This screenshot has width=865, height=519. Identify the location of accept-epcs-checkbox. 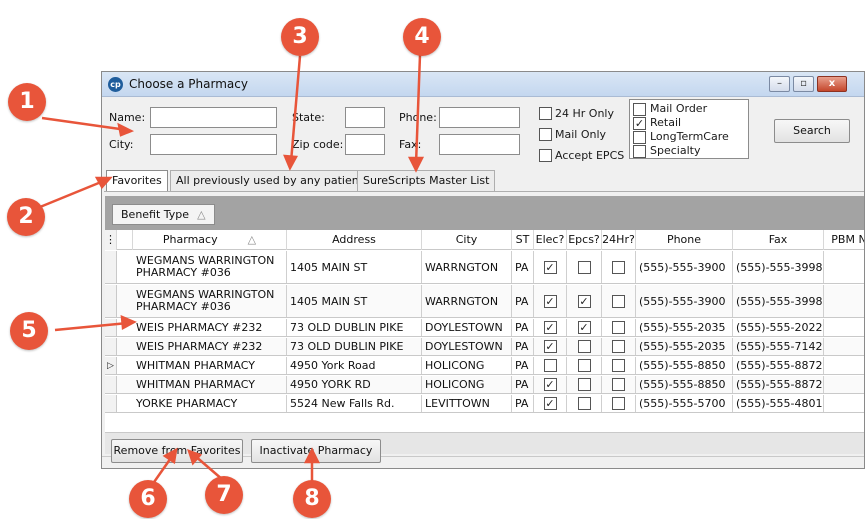
(545, 155).